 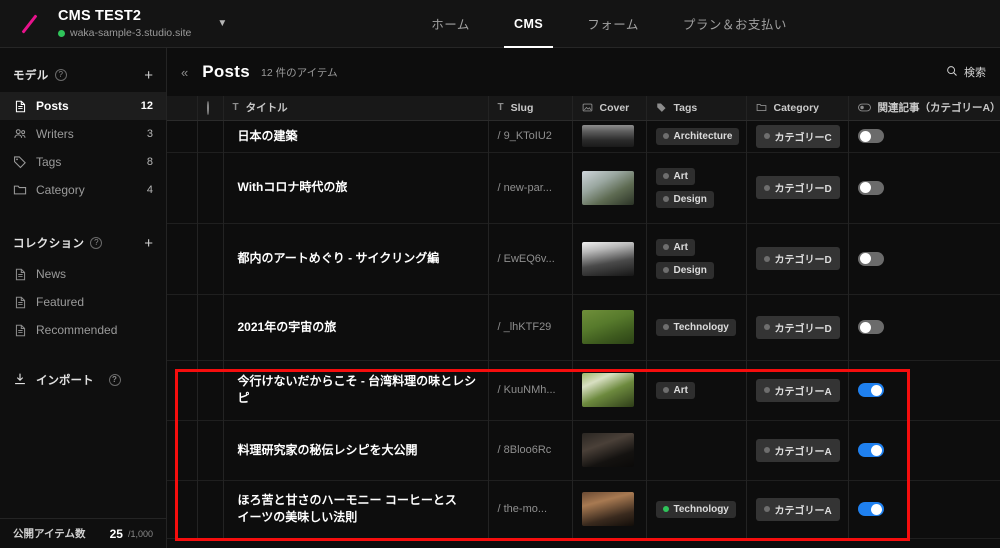 I want to click on tab-form: フォーム, so click(x=613, y=24).